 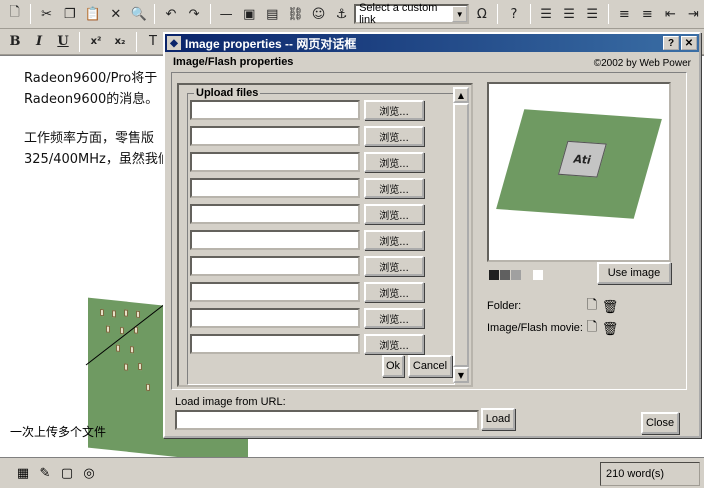 I want to click on scroll-thumb, so click(x=461, y=235).